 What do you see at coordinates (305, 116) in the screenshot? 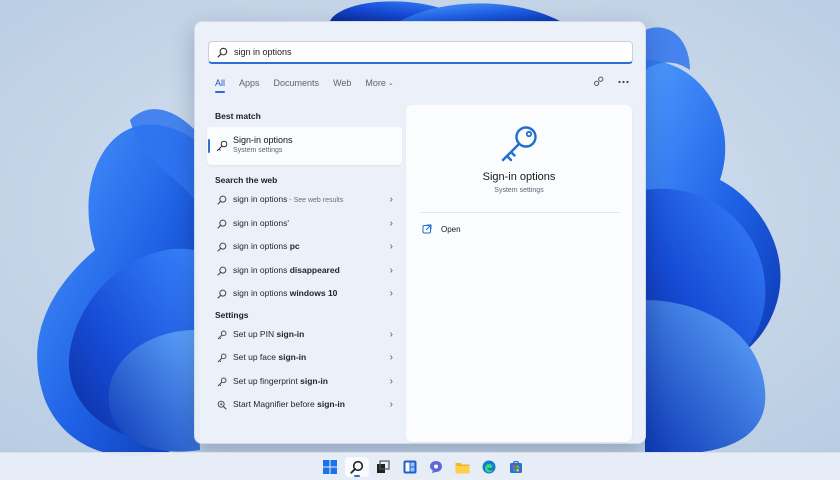
I see `section-title-best-match: Best match` at bounding box center [305, 116].